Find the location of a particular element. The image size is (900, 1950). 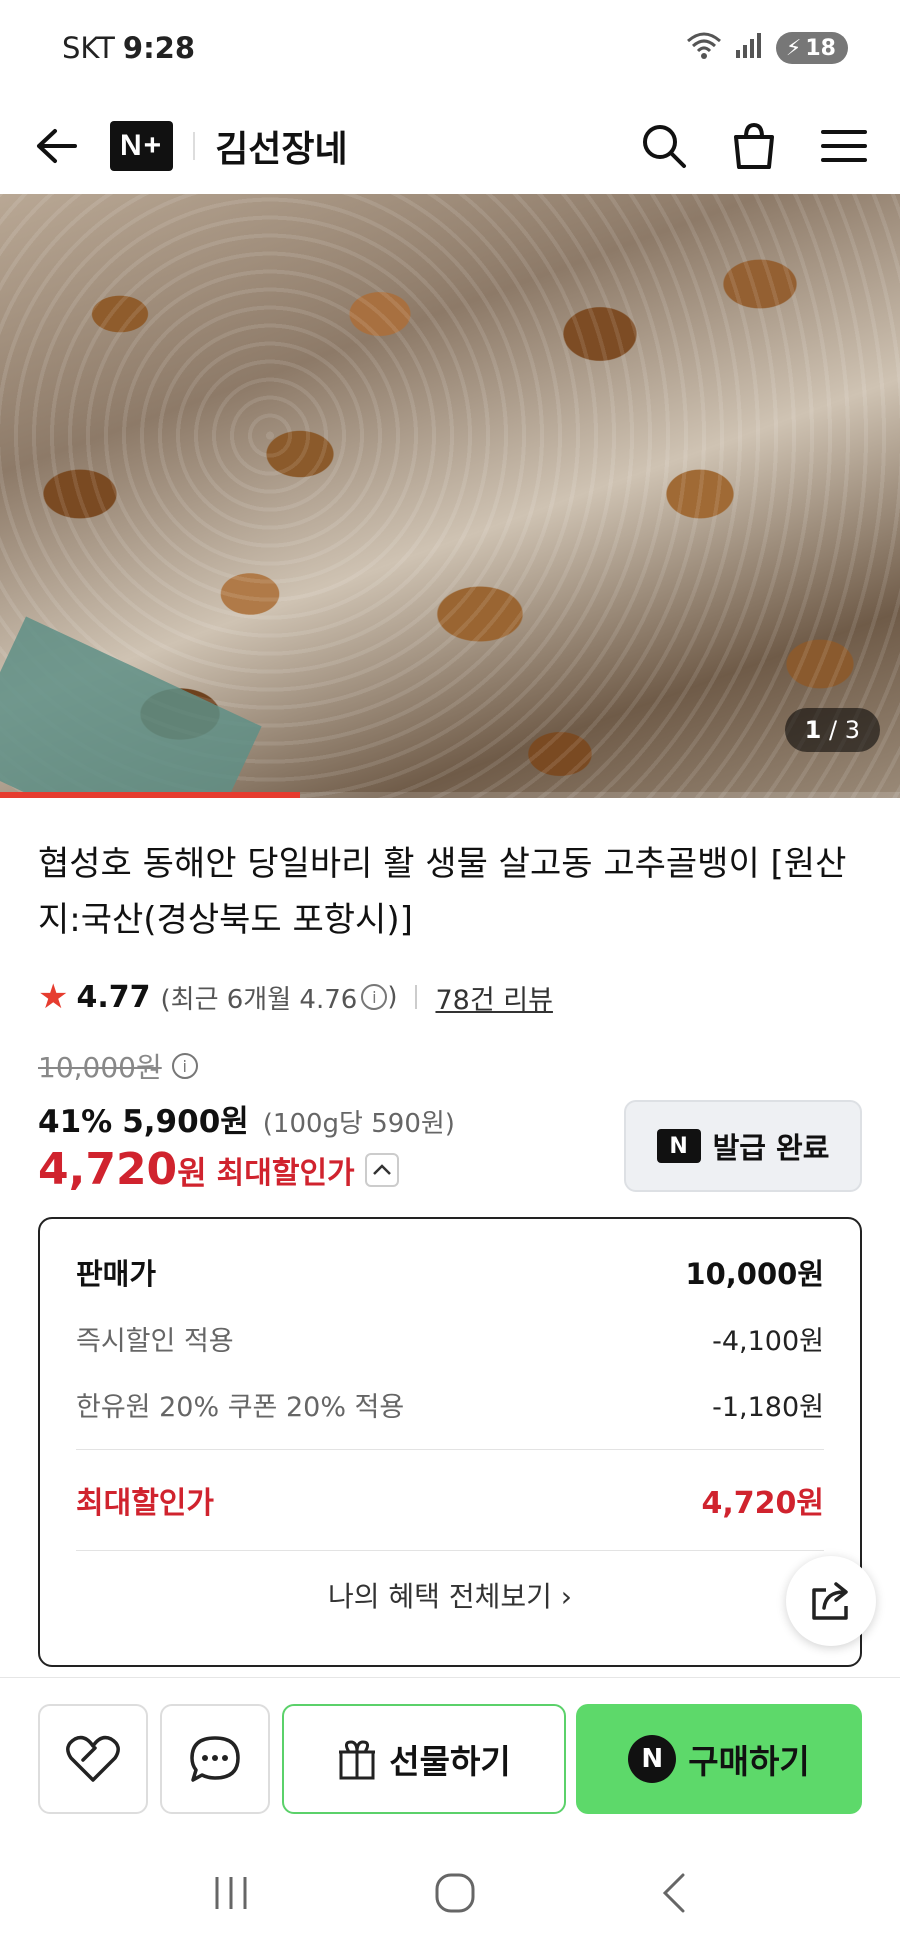

max-price-unit: 원 is located at coordinates (192, 1173).